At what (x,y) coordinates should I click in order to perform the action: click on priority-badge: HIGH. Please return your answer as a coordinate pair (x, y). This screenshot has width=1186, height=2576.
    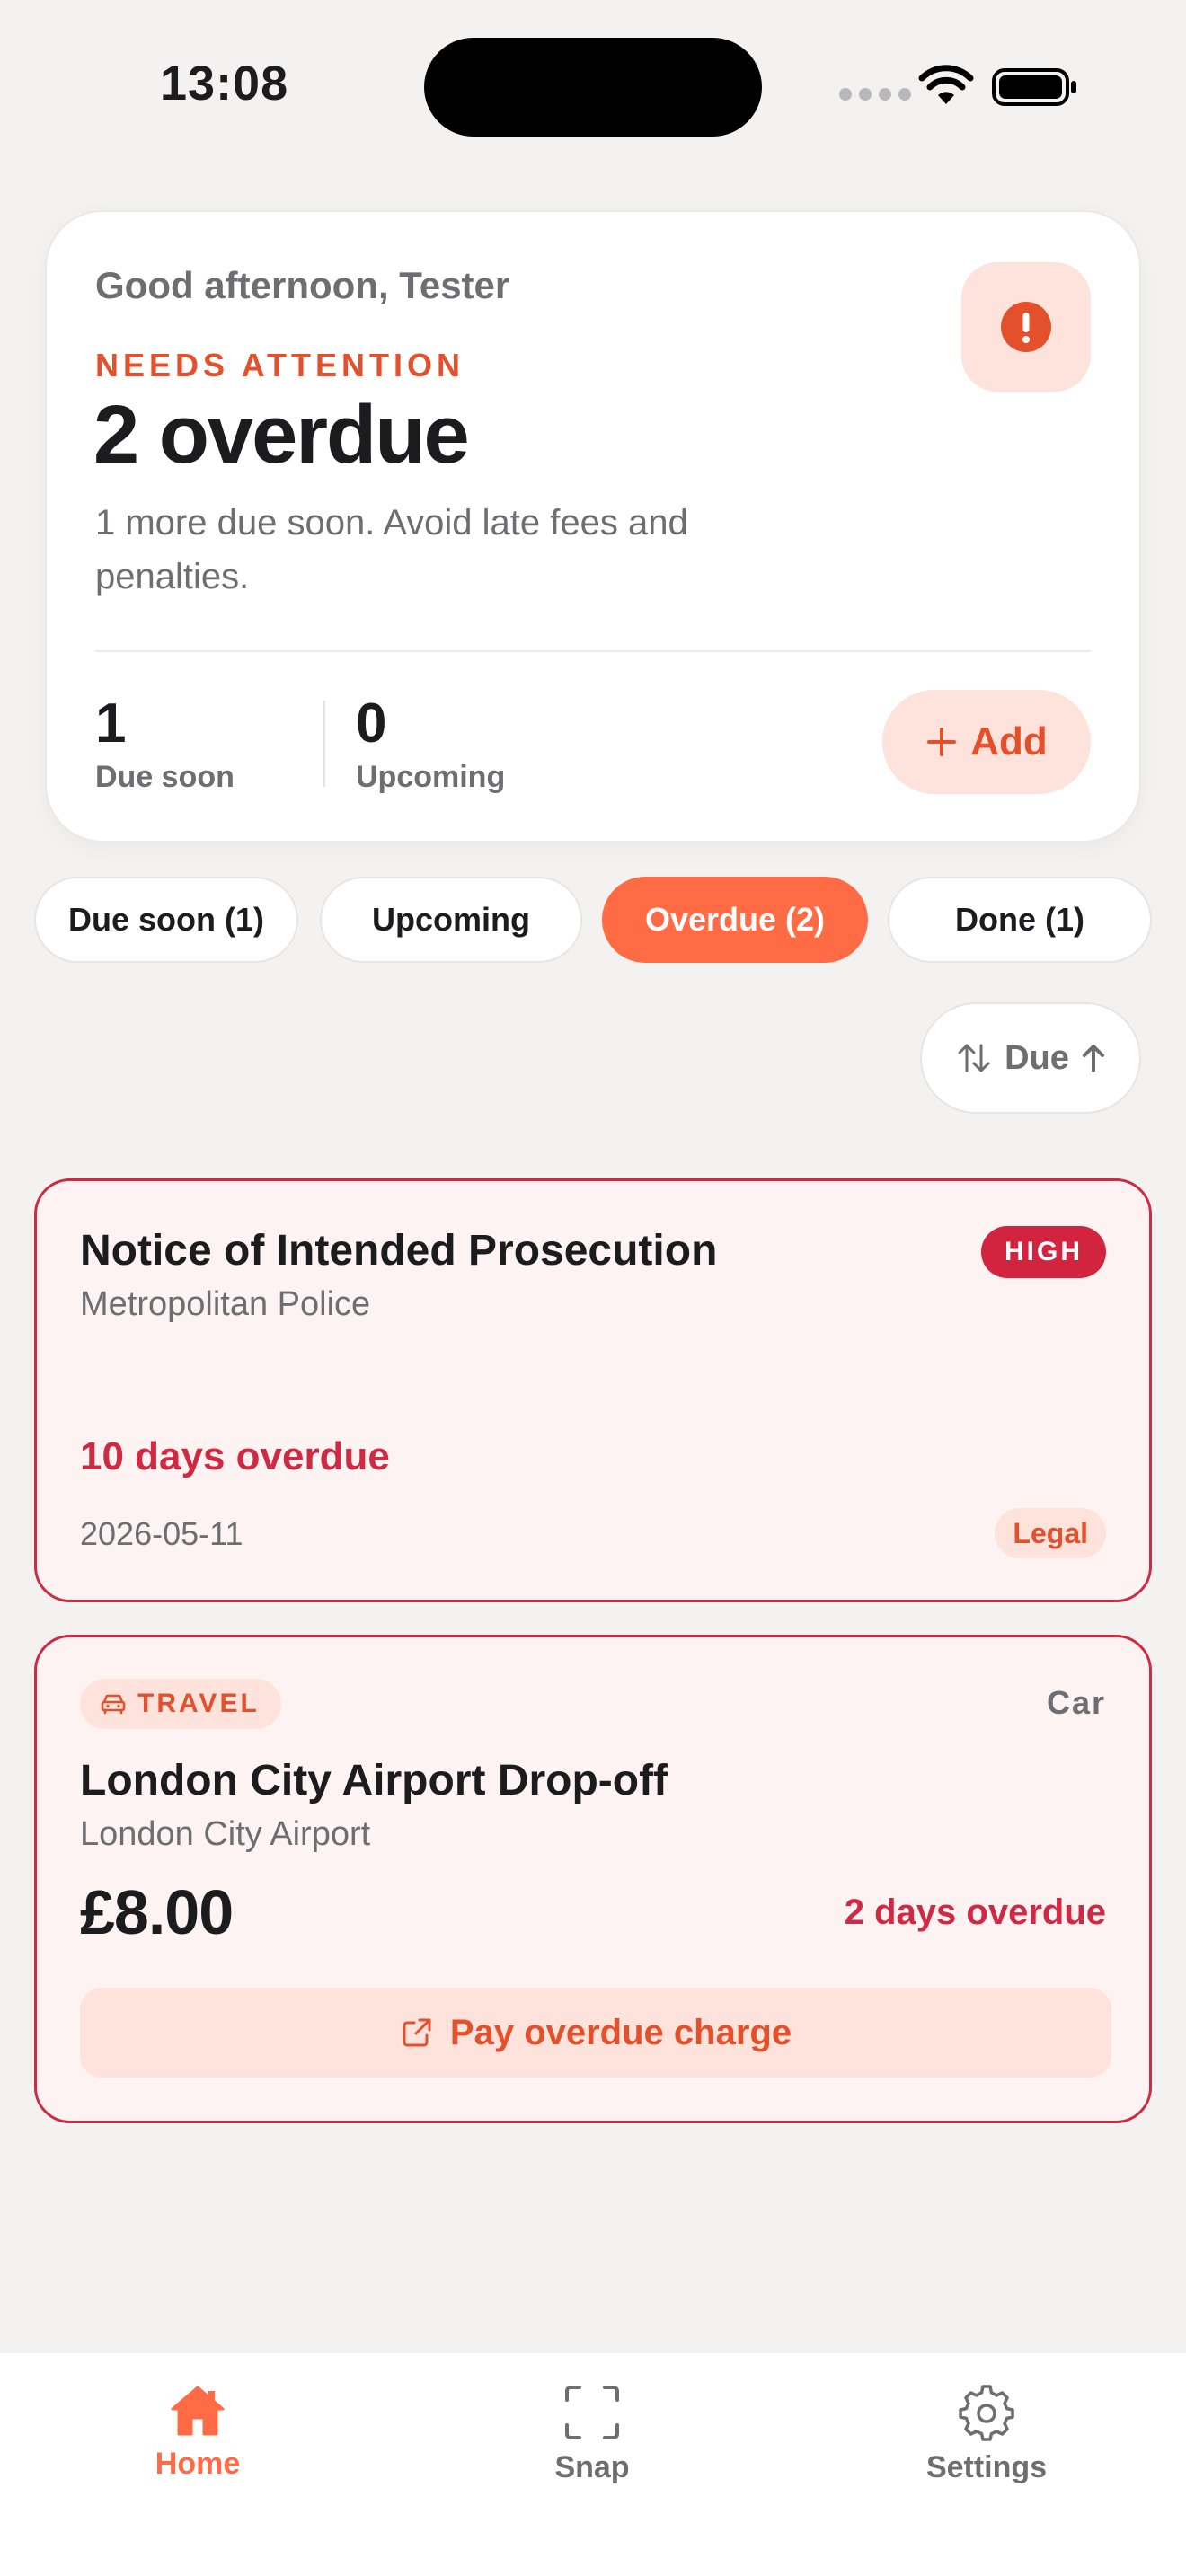
    Looking at the image, I should click on (1043, 1252).